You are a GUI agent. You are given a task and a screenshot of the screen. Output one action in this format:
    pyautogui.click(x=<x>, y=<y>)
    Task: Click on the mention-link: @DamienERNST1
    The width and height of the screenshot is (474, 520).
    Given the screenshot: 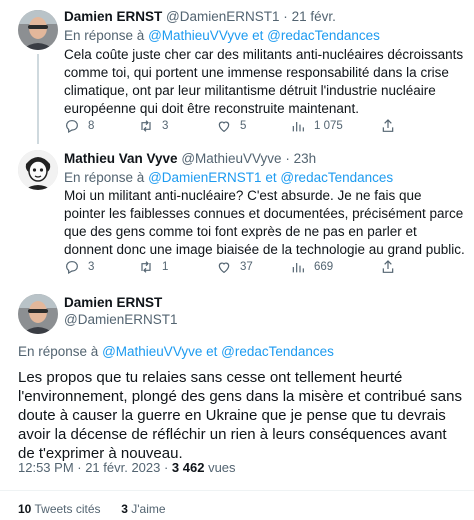 What is the action you would take?
    pyautogui.click(x=204, y=177)
    